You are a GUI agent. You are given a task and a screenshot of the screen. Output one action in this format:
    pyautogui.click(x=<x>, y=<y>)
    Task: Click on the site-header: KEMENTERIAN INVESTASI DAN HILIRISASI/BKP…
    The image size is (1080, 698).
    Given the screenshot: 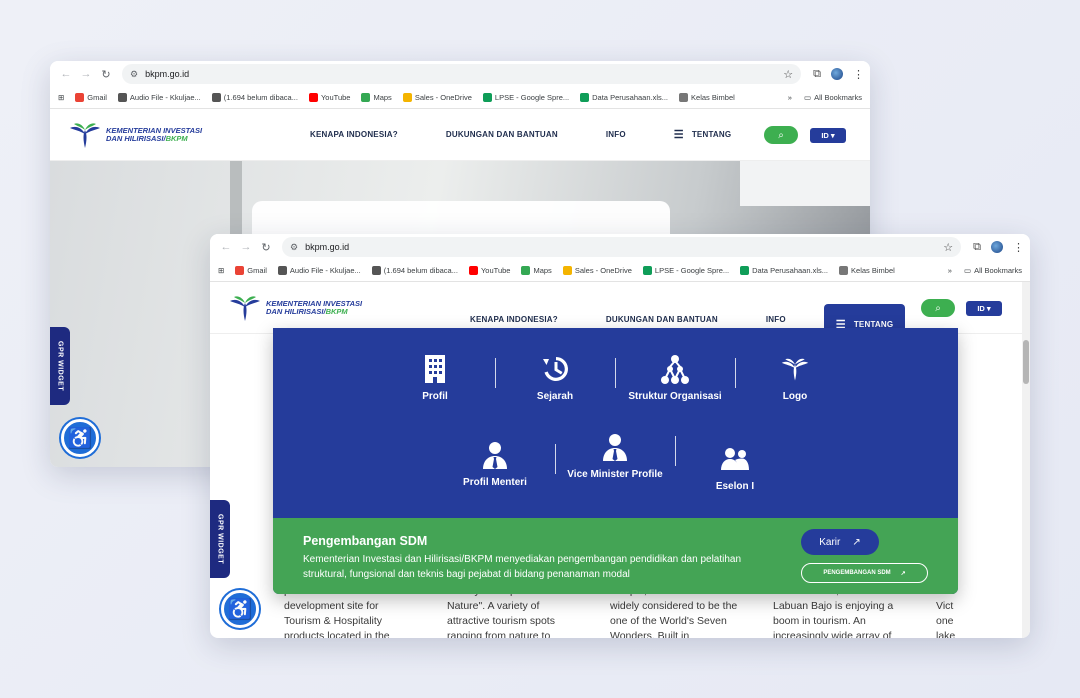 What is the action you would take?
    pyautogui.click(x=620, y=313)
    